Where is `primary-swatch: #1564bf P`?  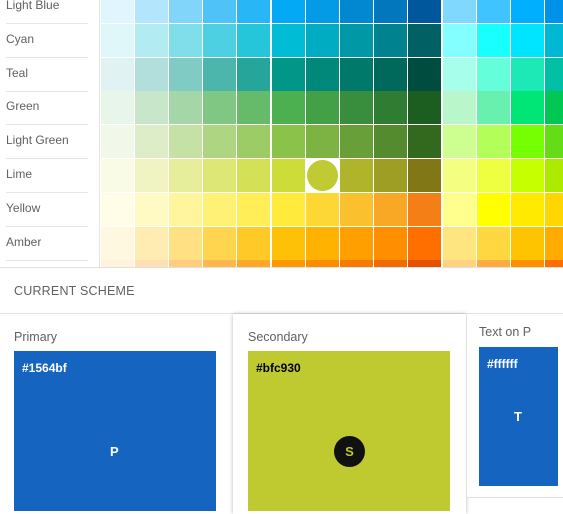 primary-swatch: #1564bf P is located at coordinates (115, 431).